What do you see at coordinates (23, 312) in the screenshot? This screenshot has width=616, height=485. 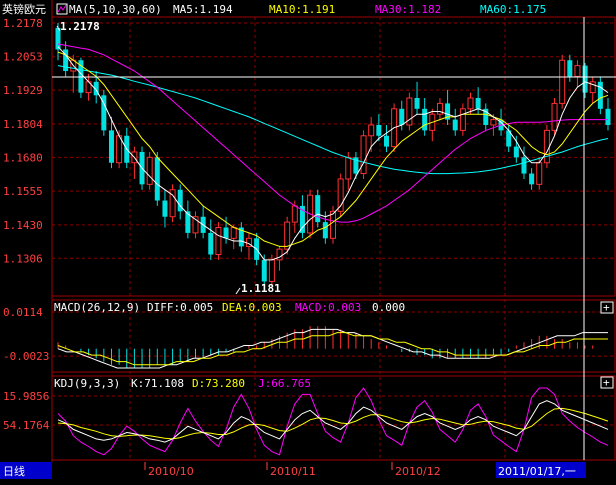 I see `macd-tick-label: 0.0114` at bounding box center [23, 312].